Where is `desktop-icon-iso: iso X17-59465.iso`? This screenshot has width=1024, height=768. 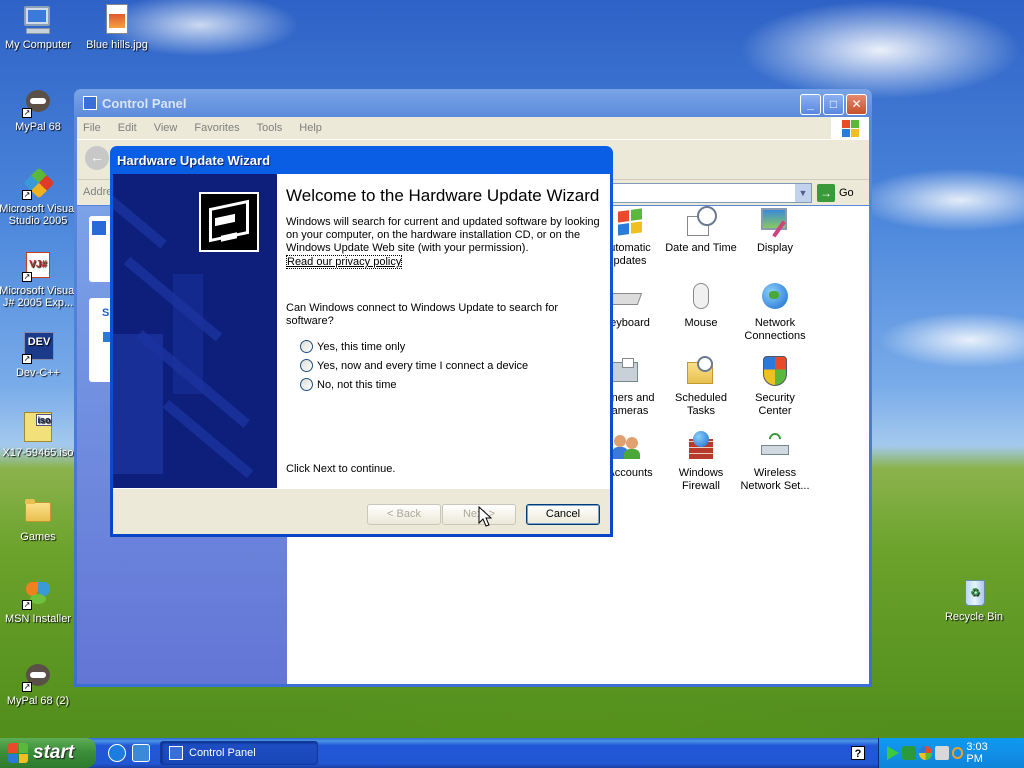
desktop-icon-iso: iso X17-59465.iso is located at coordinates (39, 435).